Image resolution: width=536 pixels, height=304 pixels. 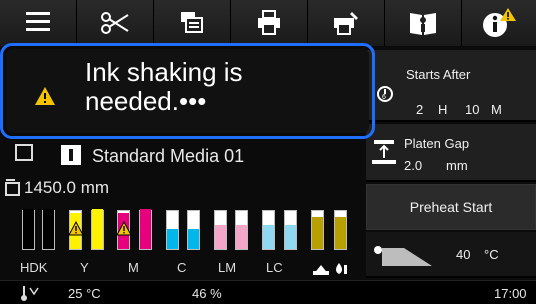 I want to click on printer-maintenance-icon, so click(x=346, y=23).